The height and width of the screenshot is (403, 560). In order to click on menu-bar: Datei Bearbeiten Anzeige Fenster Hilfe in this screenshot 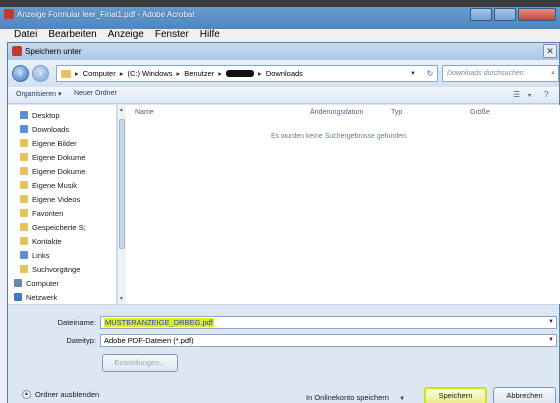, I will do `click(280, 35)`.